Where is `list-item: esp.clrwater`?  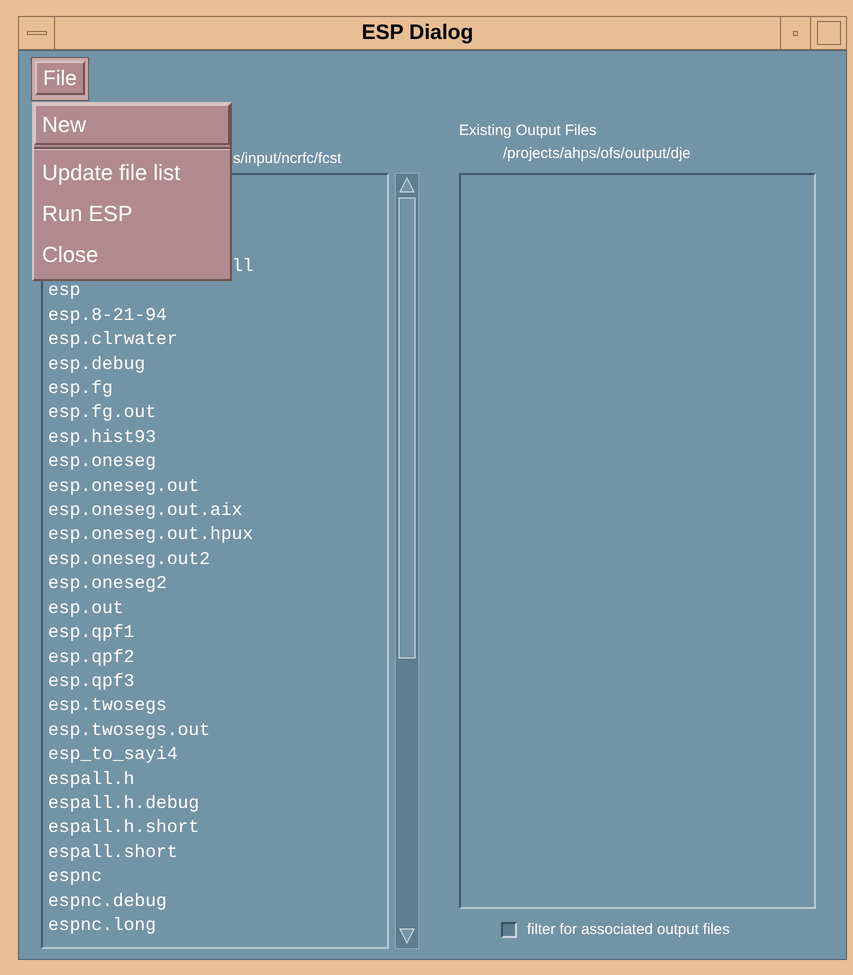 list-item: esp.clrwater is located at coordinates (113, 340).